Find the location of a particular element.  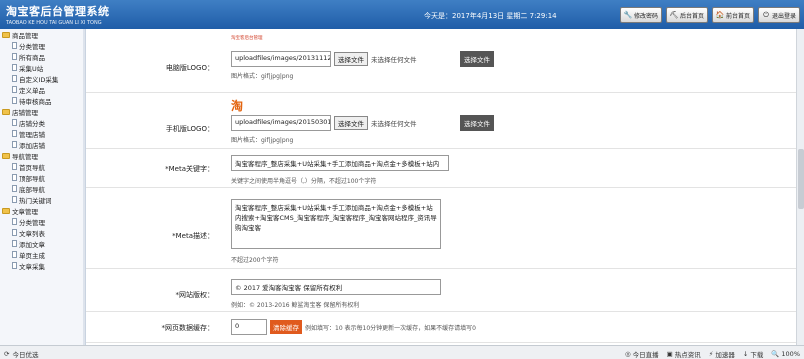

sidebar-item-label: 文章列表 is located at coordinates (32, 233).